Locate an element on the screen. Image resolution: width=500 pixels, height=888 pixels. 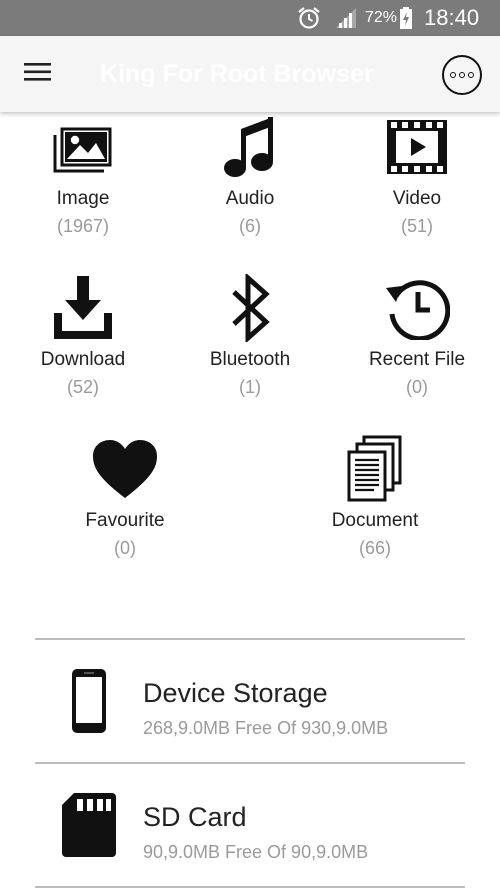
menu-button is located at coordinates (38, 74).